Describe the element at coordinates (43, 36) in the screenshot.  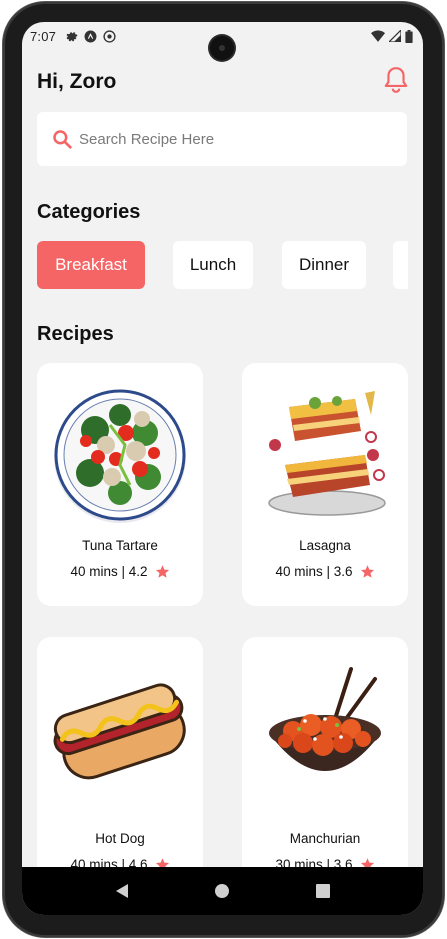
I see `status-time: 7:07` at that location.